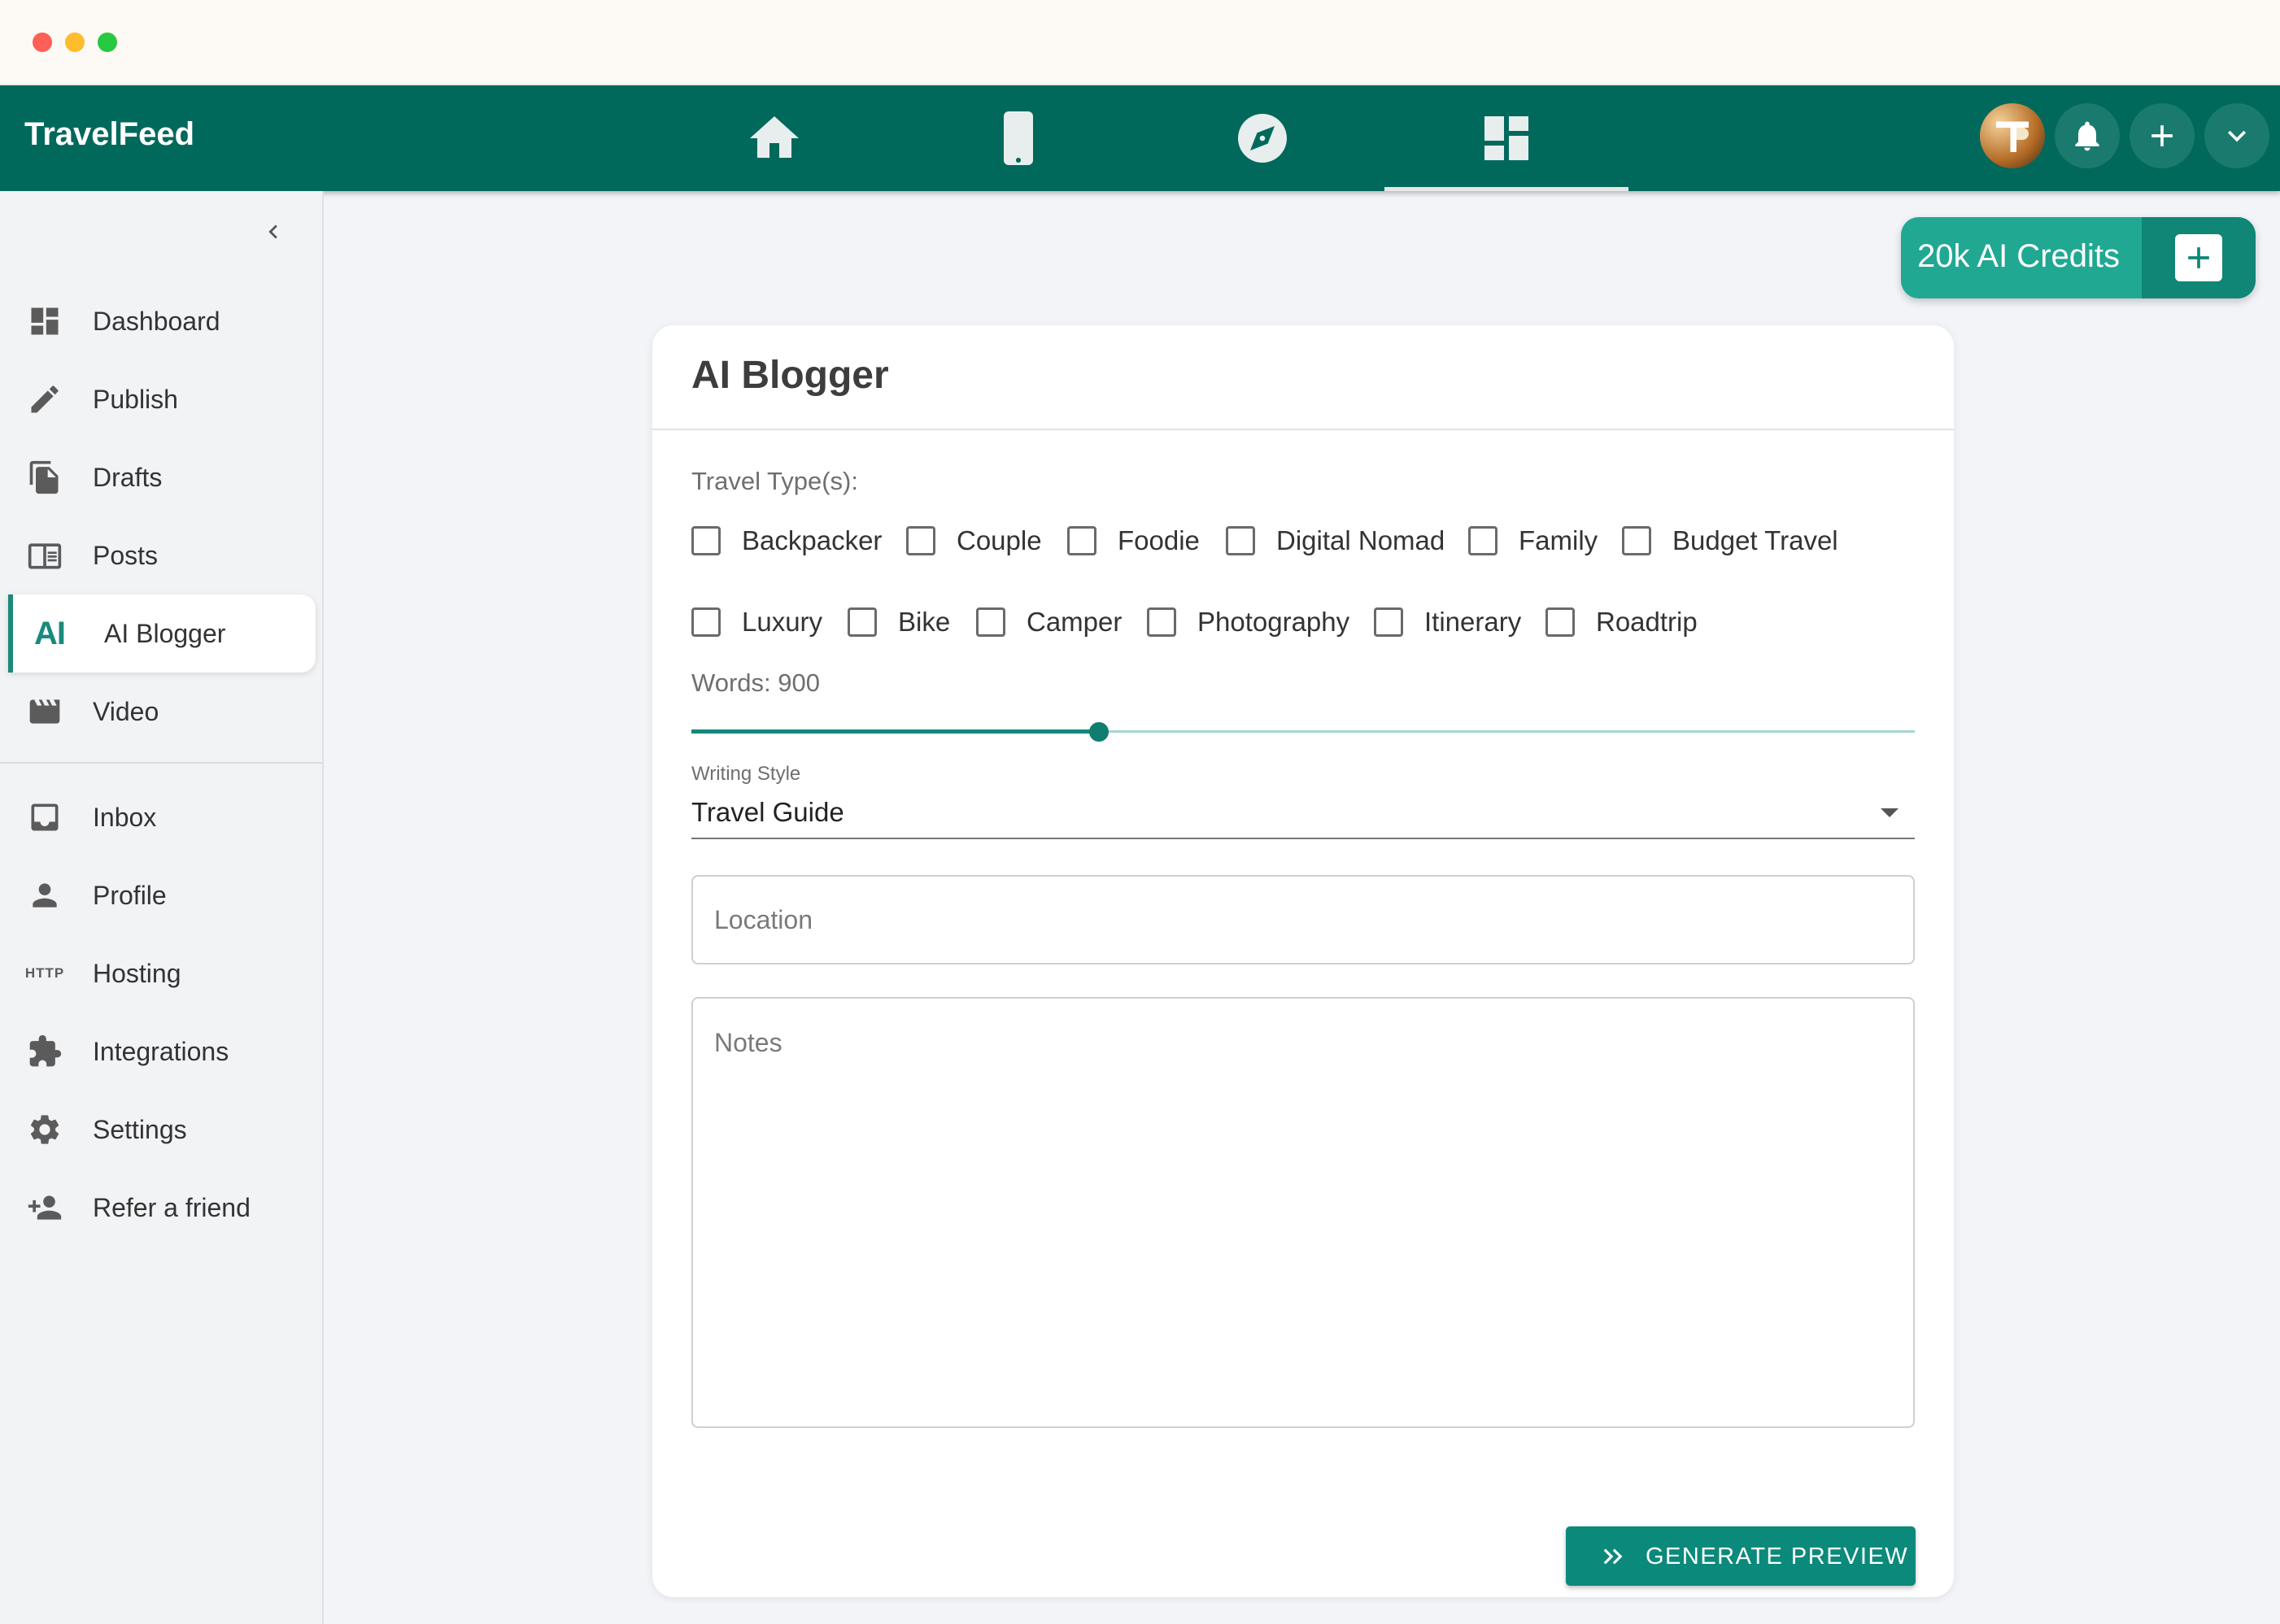 The image size is (2280, 1624). I want to click on nav-tab-explore, so click(1262, 138).